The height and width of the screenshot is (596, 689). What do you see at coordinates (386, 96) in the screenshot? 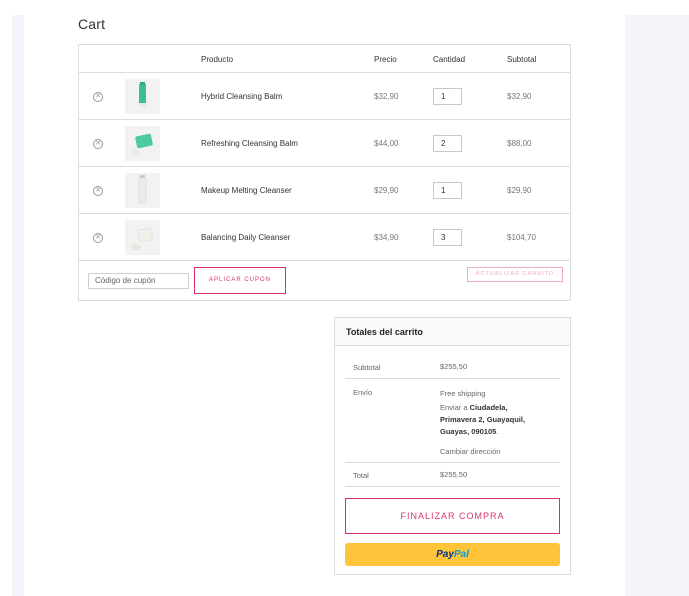
I see `product-price: $32,90` at bounding box center [386, 96].